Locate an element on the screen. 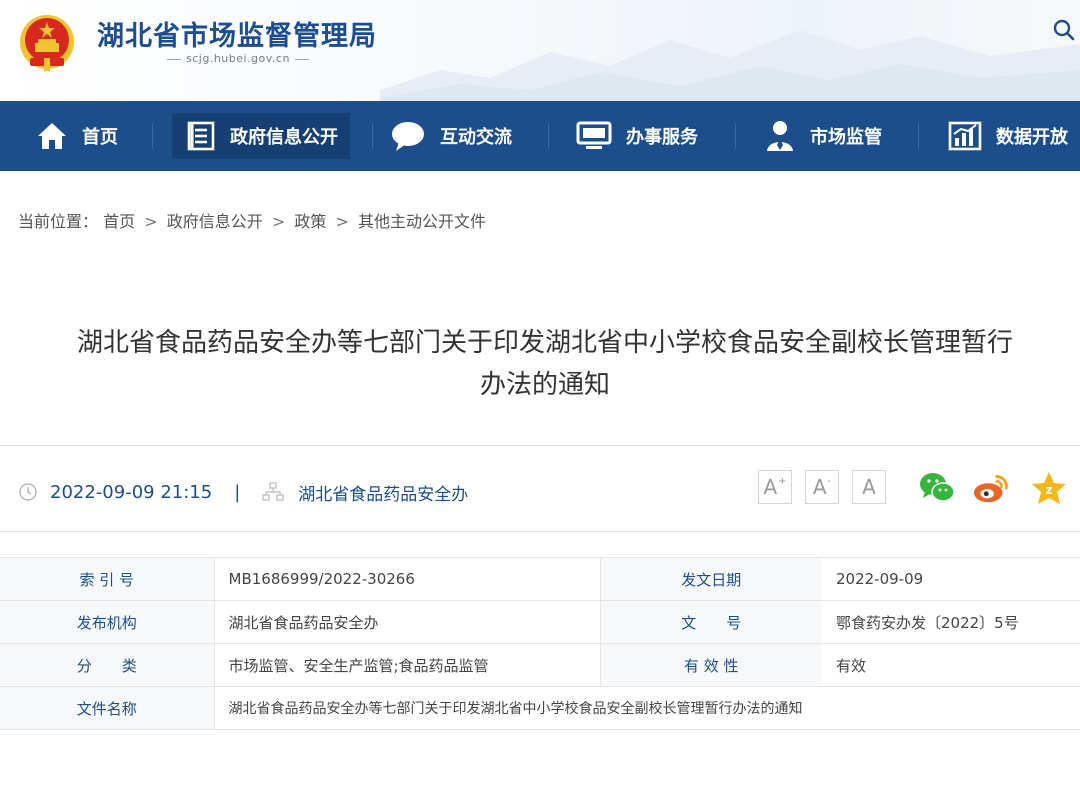 The width and height of the screenshot is (1080, 789). publish-source: 湖北省食品药品安全办 is located at coordinates (383, 494).